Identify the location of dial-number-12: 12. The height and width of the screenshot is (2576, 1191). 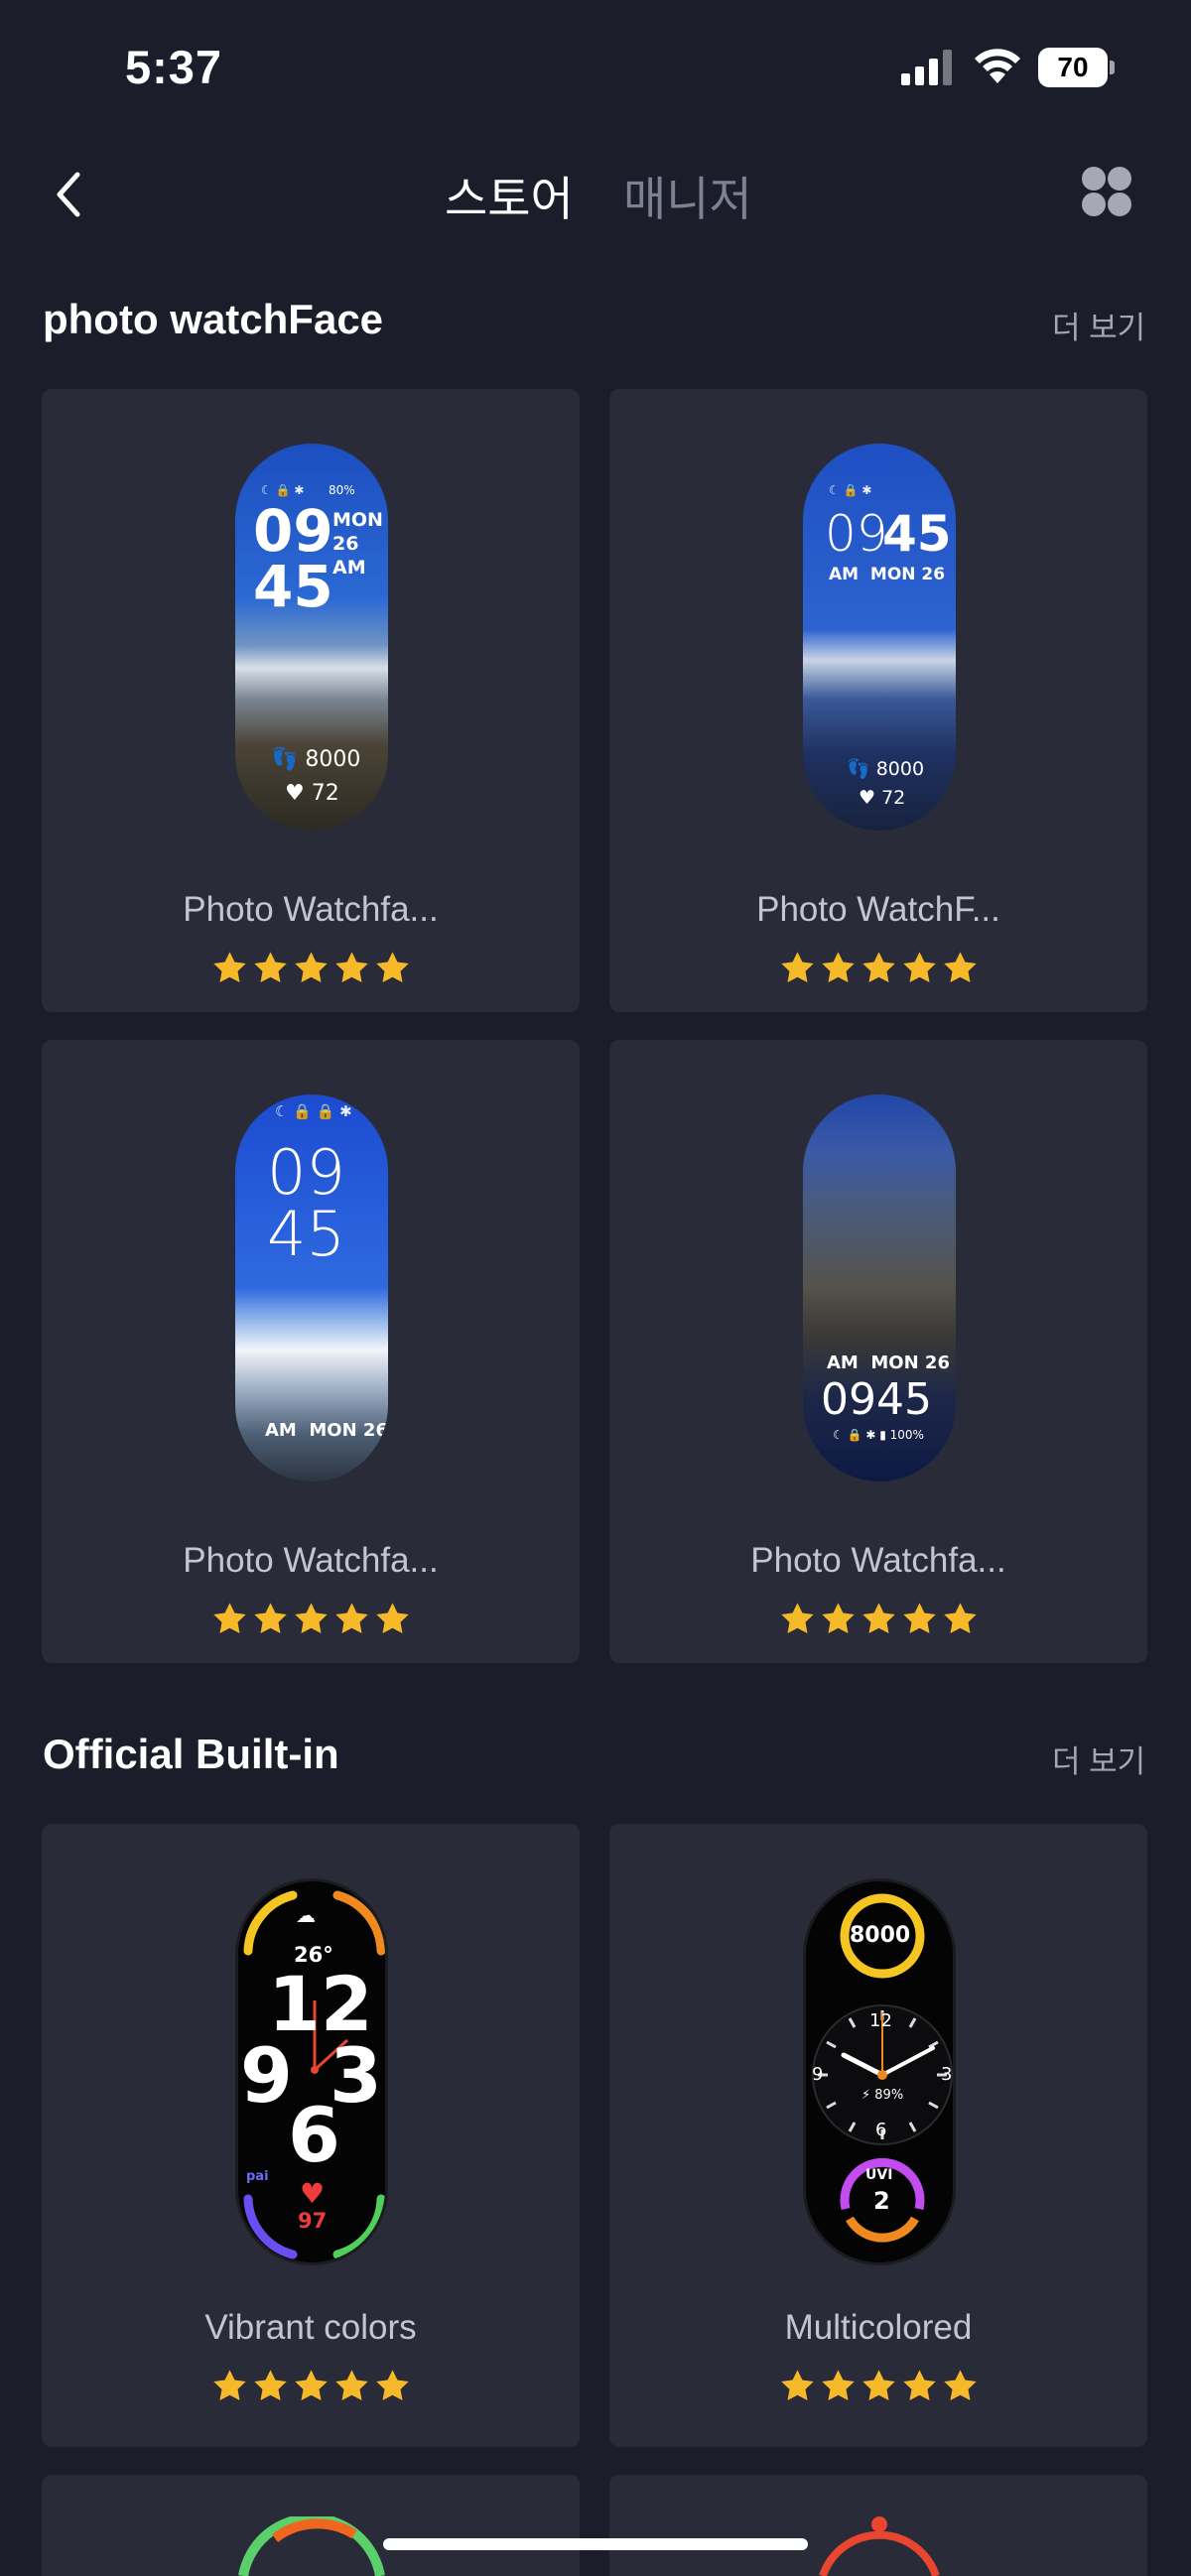
(881, 2021).